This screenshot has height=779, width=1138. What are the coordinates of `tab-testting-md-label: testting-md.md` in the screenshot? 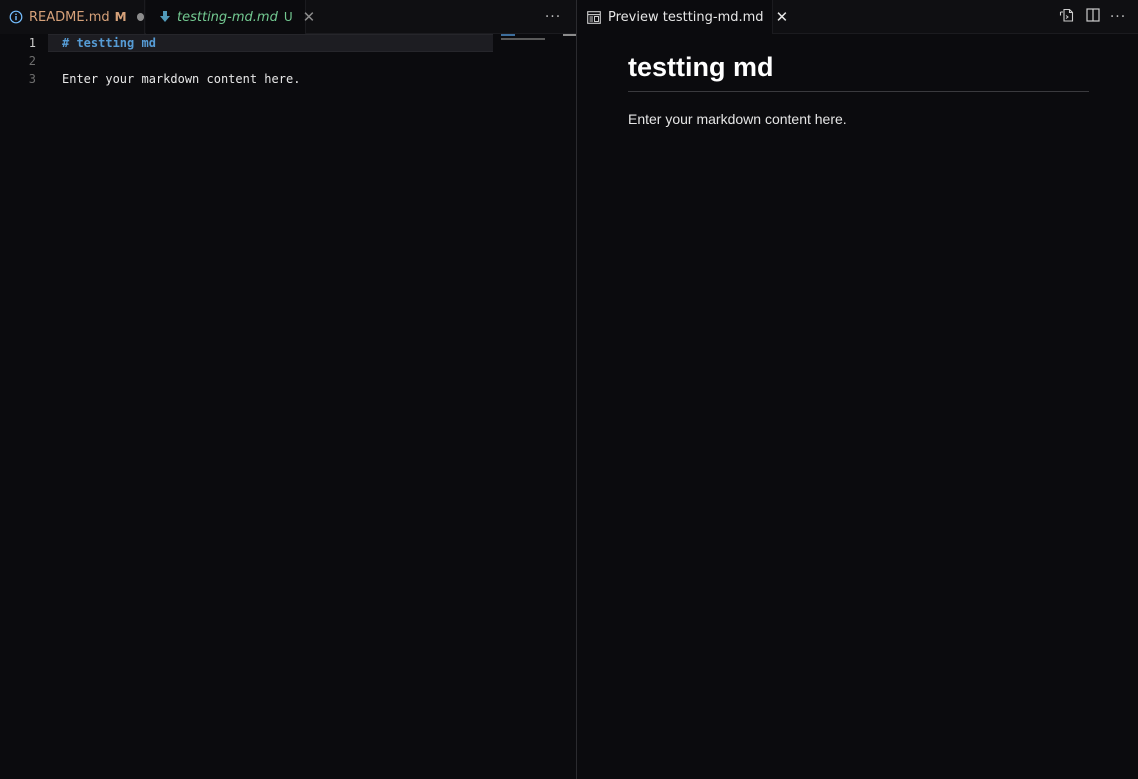 It's located at (227, 17).